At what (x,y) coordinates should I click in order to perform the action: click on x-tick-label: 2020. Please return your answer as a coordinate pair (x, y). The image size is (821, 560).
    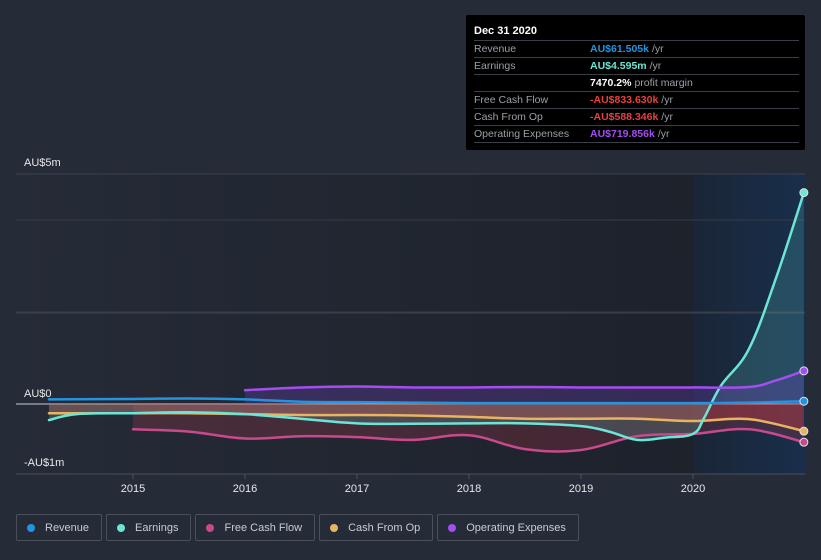
    Looking at the image, I should click on (693, 489).